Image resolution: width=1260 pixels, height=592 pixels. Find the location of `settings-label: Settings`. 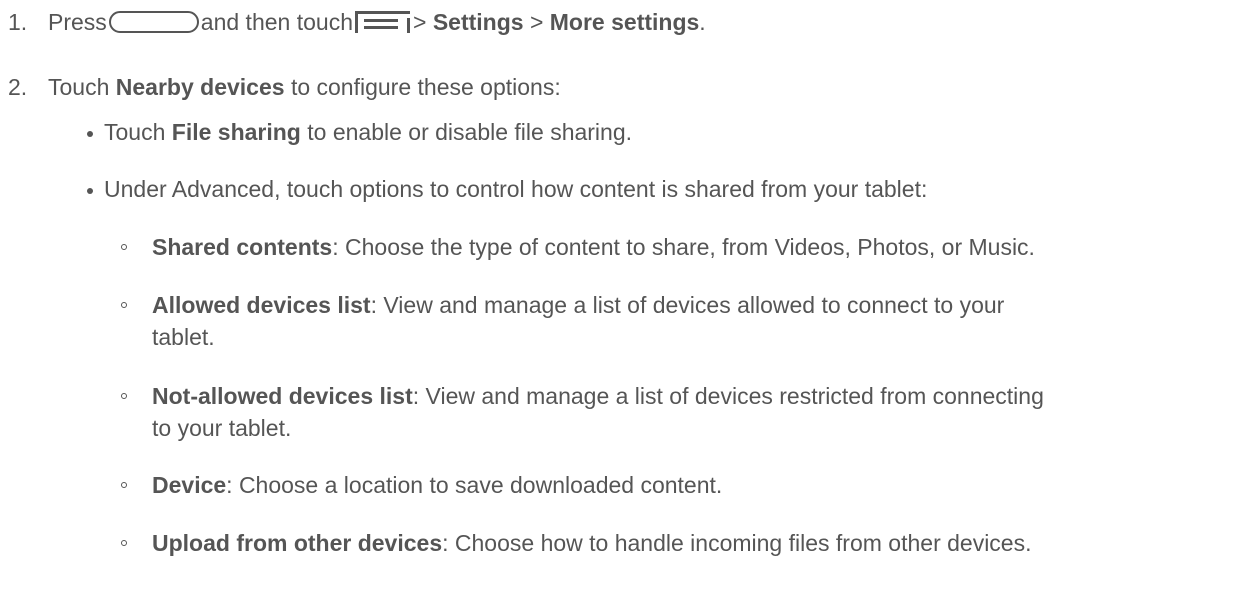

settings-label: Settings is located at coordinates (478, 22).